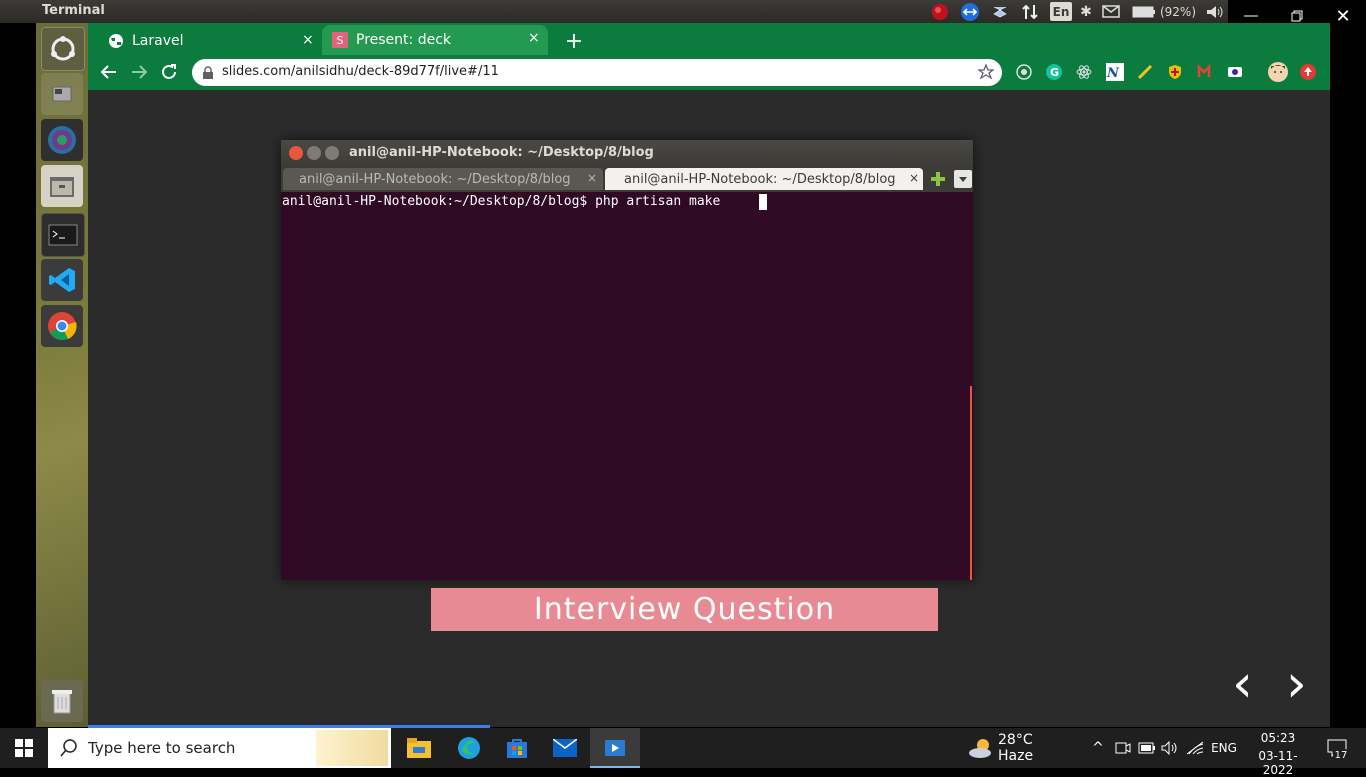  I want to click on grammarly-icon: G, so click(1054, 74).